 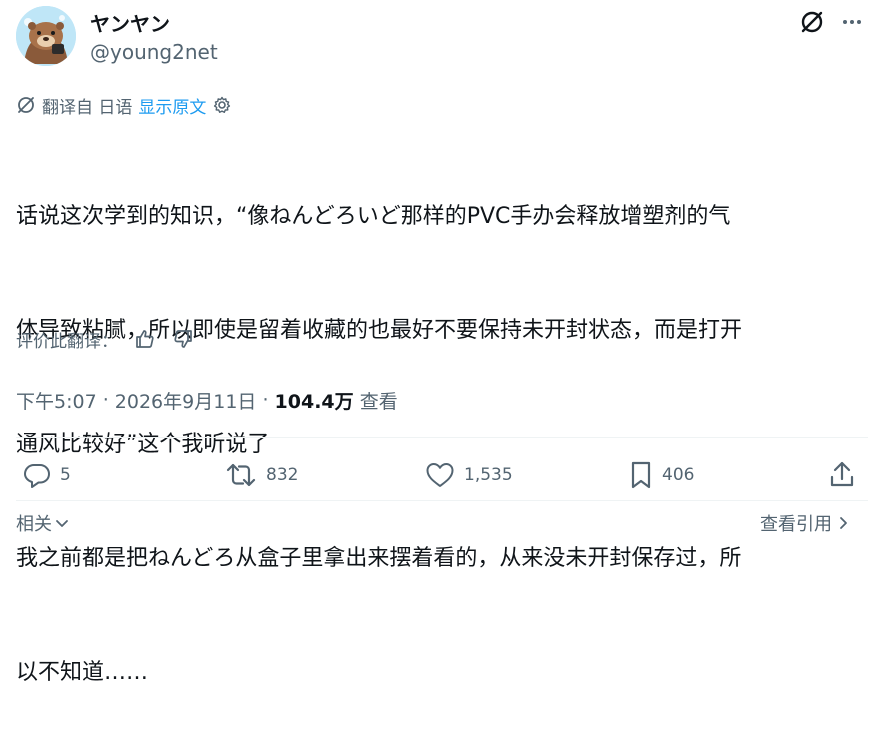 What do you see at coordinates (812, 22) in the screenshot?
I see `grok-icon` at bounding box center [812, 22].